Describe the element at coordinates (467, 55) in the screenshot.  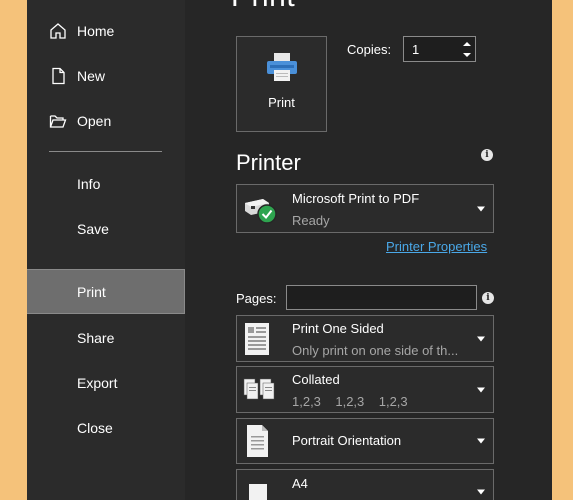
I see `decrement-arrow-icon` at that location.